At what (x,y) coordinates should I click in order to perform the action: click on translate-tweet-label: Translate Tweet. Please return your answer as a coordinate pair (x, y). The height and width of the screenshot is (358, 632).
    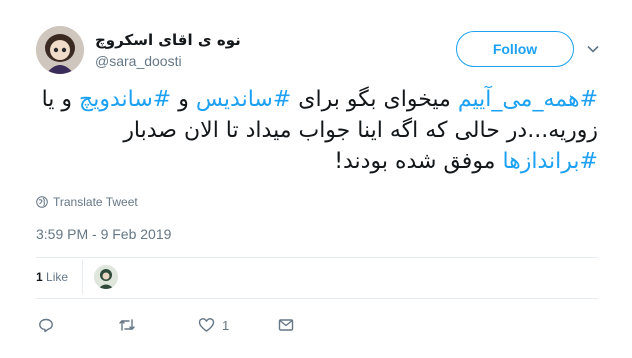
    Looking at the image, I should click on (95, 202).